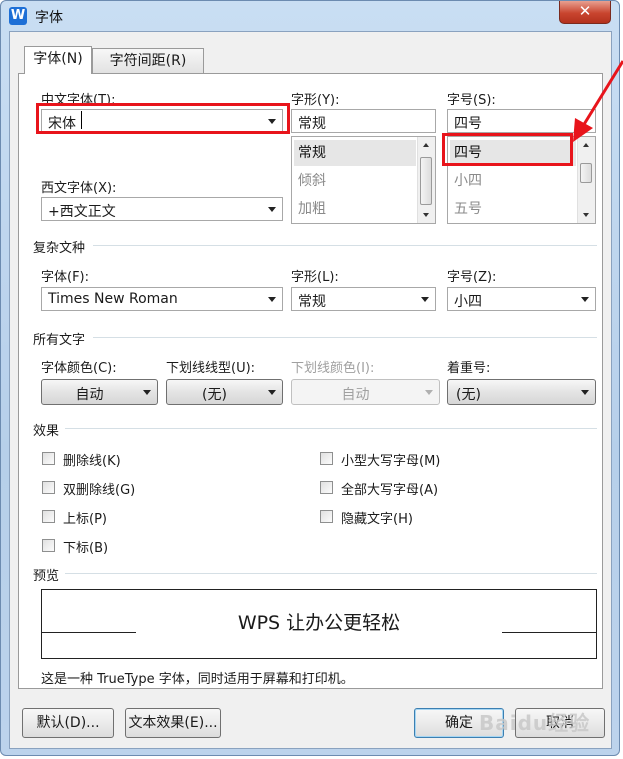  What do you see at coordinates (211, 368) in the screenshot?
I see `underline-style-label: 下划线线型(U):` at bounding box center [211, 368].